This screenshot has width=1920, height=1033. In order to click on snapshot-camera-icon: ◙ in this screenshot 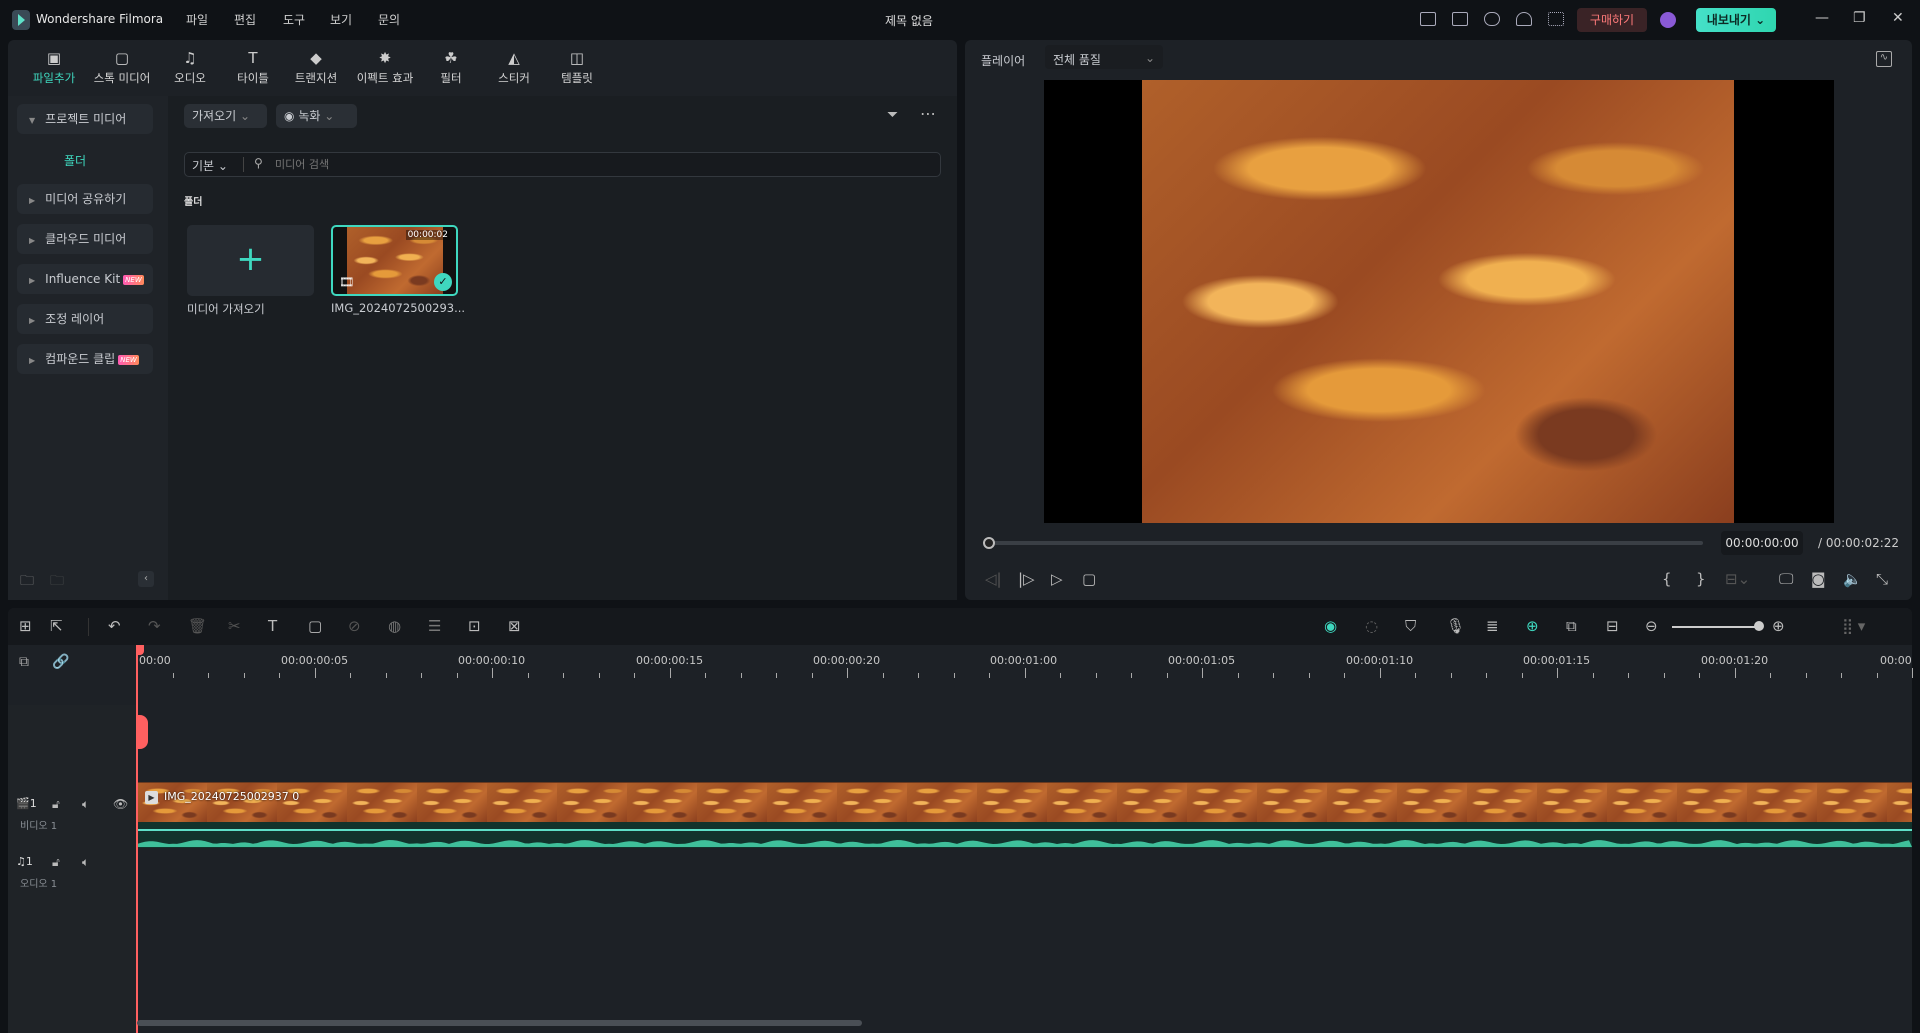, I will do `click(1818, 579)`.